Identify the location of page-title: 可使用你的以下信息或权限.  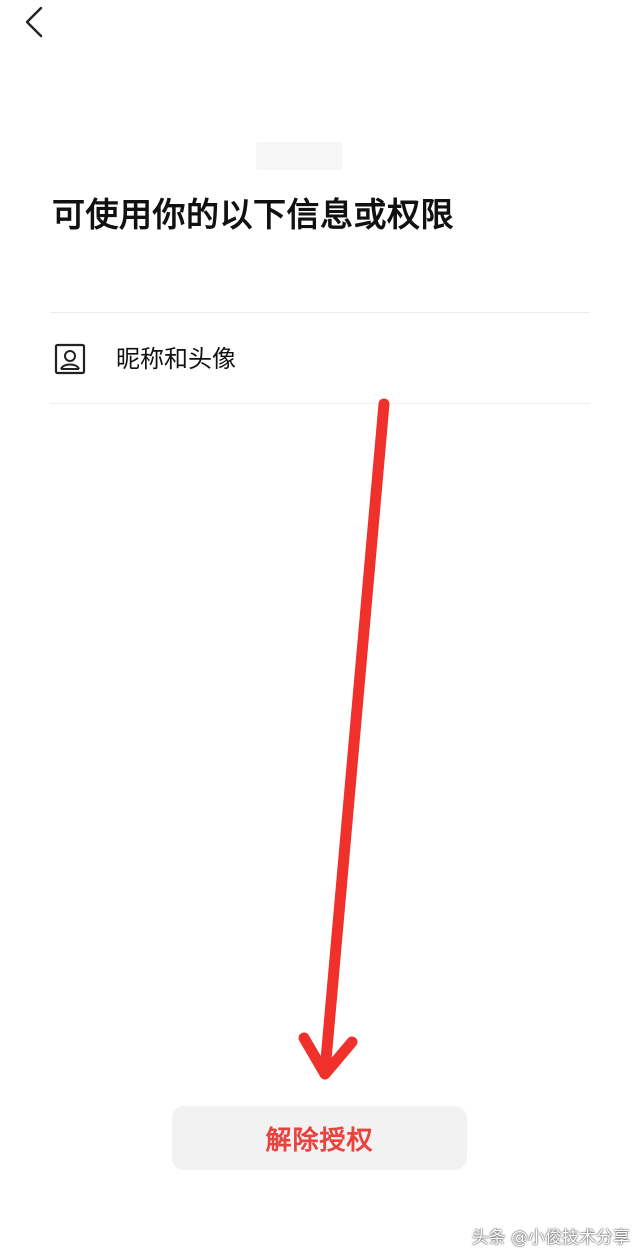
(253, 214).